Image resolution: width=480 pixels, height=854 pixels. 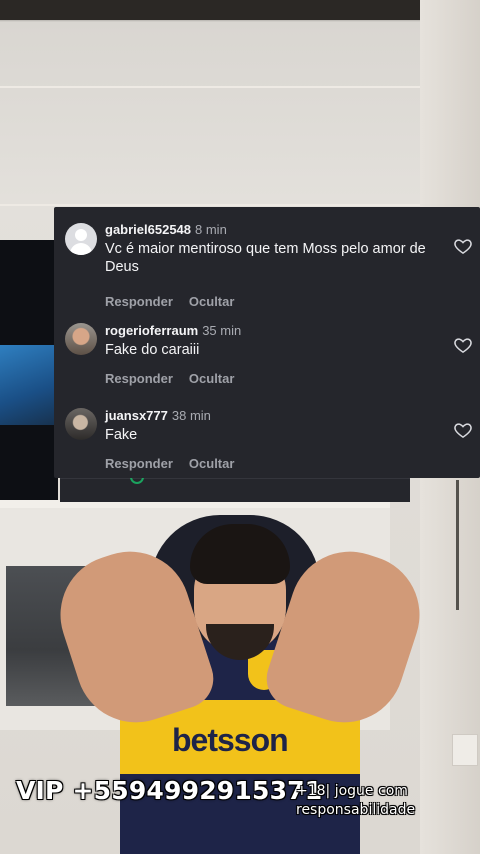 I want to click on comment-time: 8 min, so click(x=211, y=229).